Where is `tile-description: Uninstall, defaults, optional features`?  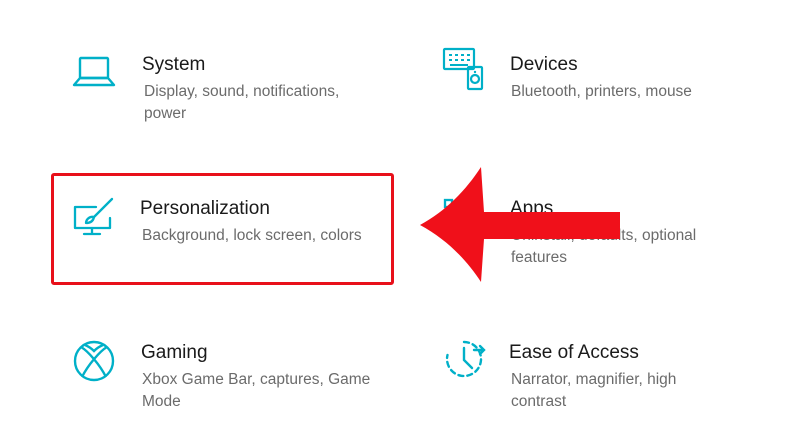 tile-description: Uninstall, defaults, optional features is located at coordinates (604, 246).